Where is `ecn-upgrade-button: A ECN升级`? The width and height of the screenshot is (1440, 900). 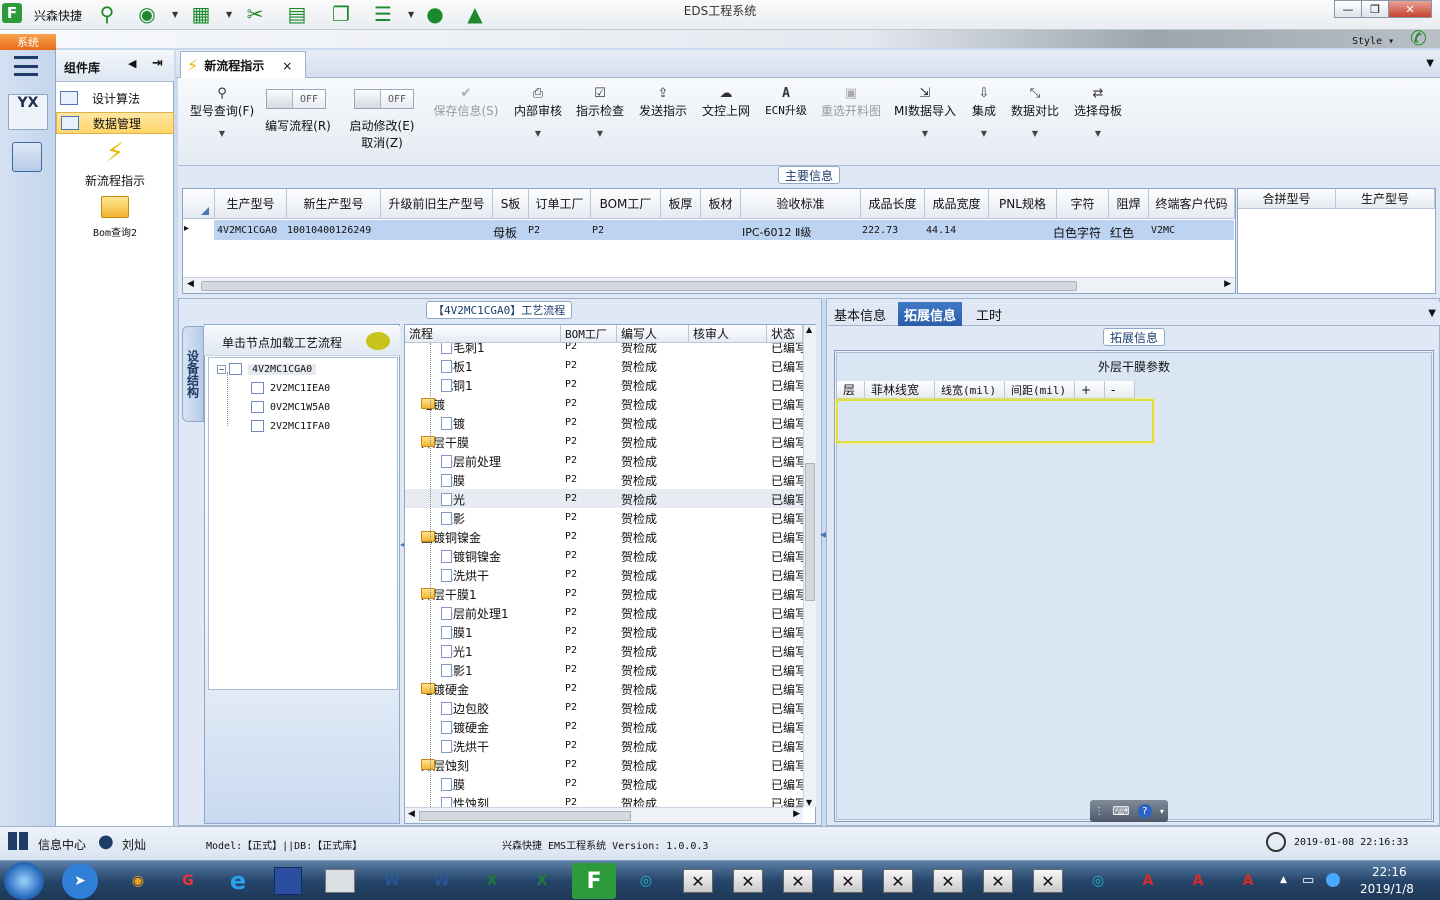
ecn-upgrade-button: A ECN升级 is located at coordinates (786, 101).